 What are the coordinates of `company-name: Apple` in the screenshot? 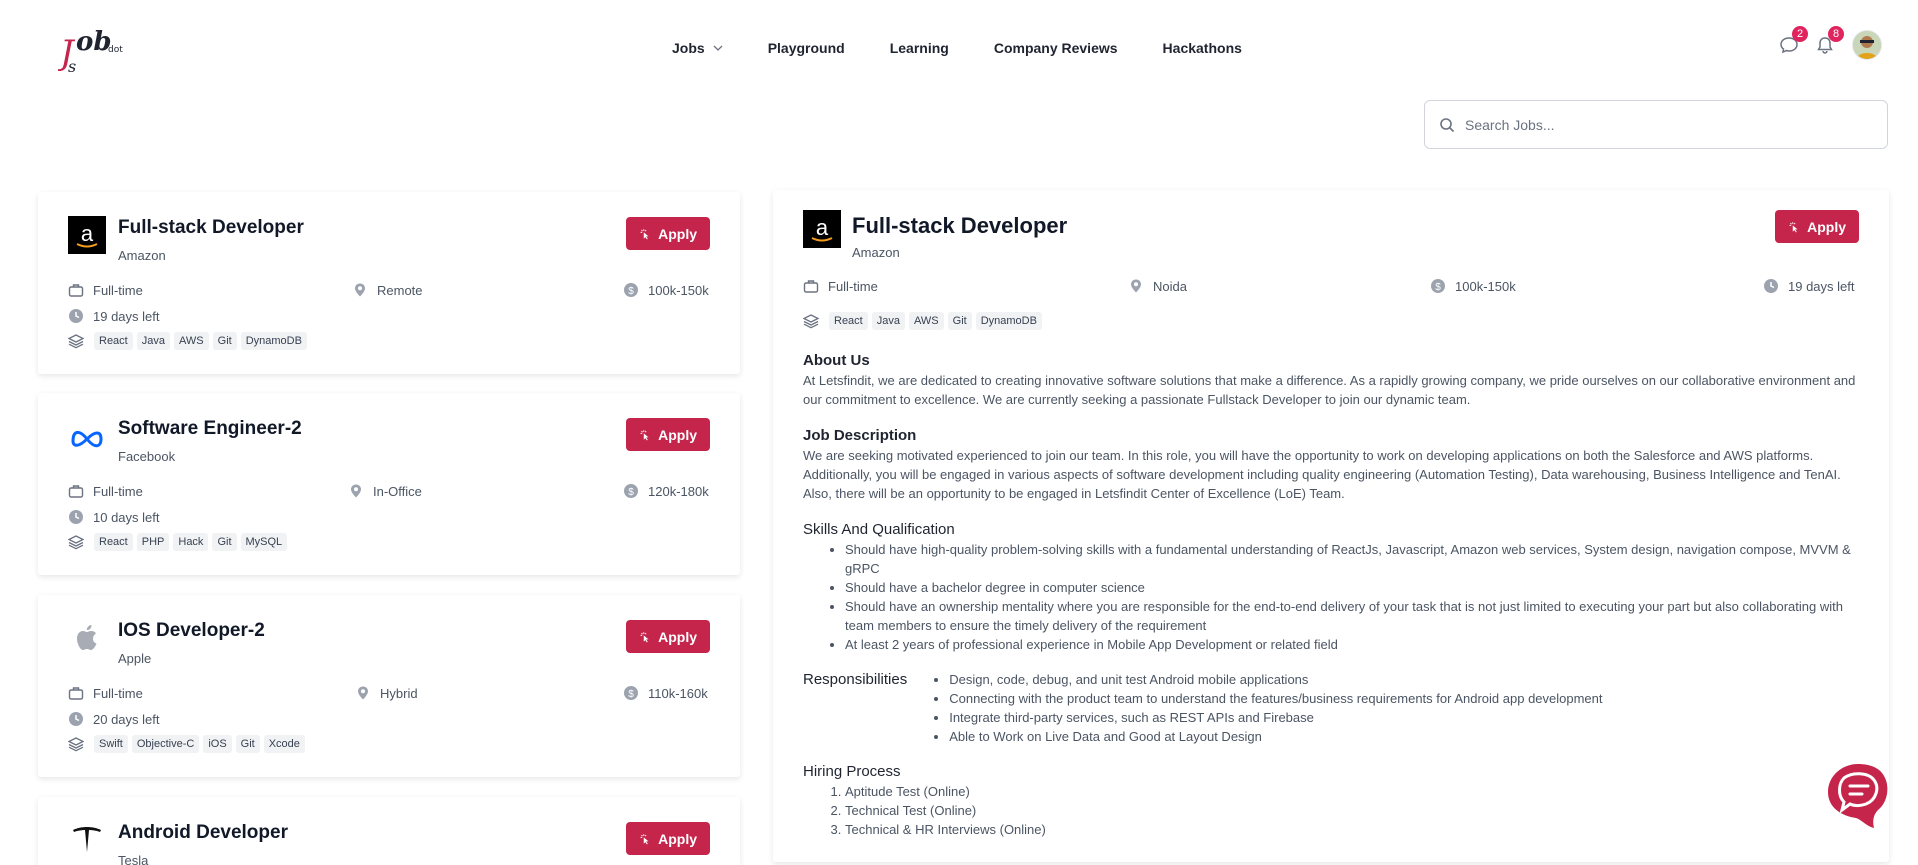 It's located at (135, 658).